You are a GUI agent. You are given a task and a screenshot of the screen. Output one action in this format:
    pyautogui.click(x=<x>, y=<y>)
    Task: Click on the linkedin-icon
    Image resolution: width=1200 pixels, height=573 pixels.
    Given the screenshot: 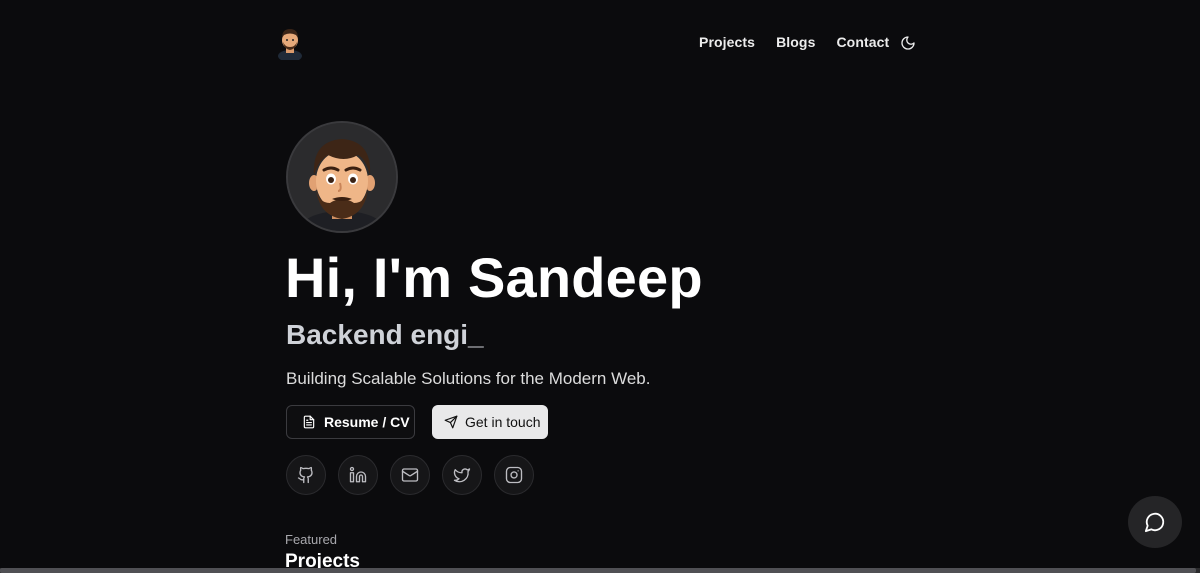 What is the action you would take?
    pyautogui.click(x=358, y=474)
    